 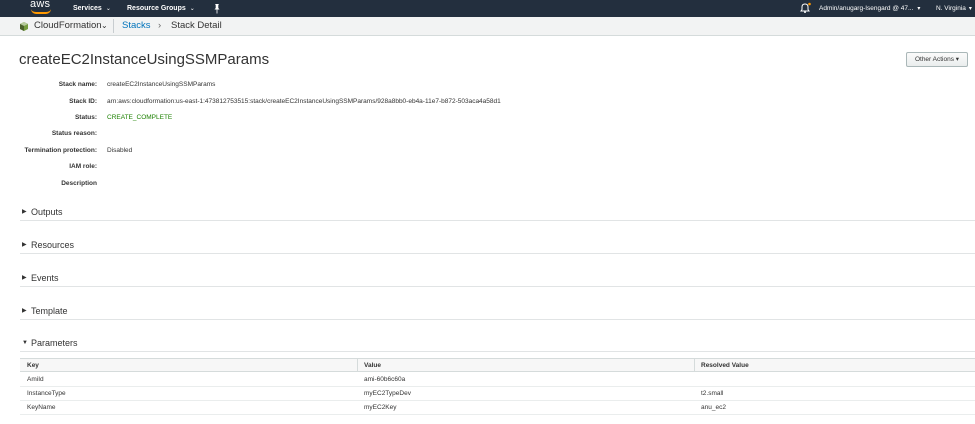 What do you see at coordinates (41, 11) in the screenshot?
I see `aws-smile-icon` at bounding box center [41, 11].